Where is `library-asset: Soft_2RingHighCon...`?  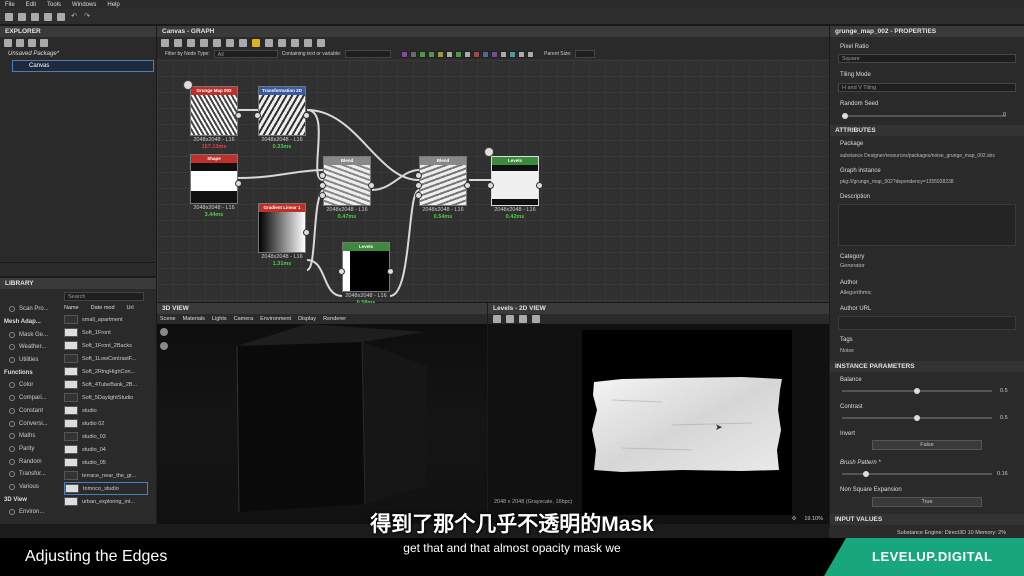 library-asset: Soft_2RingHighCon... is located at coordinates (106, 371).